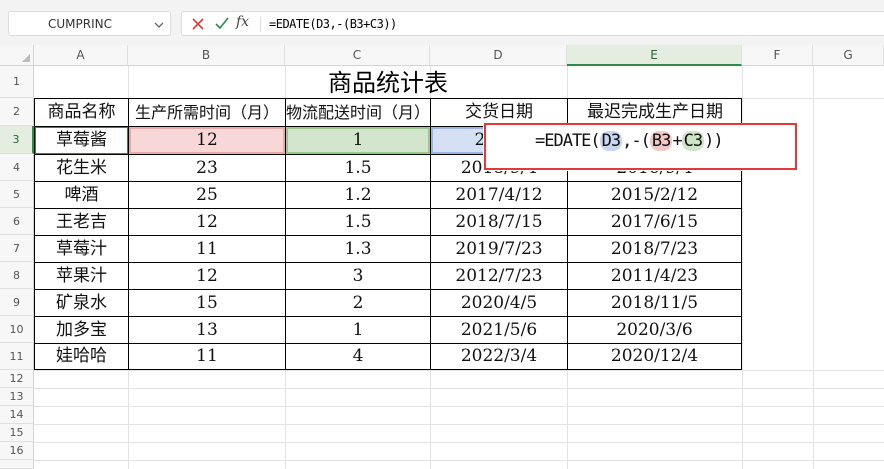  Describe the element at coordinates (499, 195) in the screenshot. I see `cell-delivery-date: 2017/4/12` at that location.